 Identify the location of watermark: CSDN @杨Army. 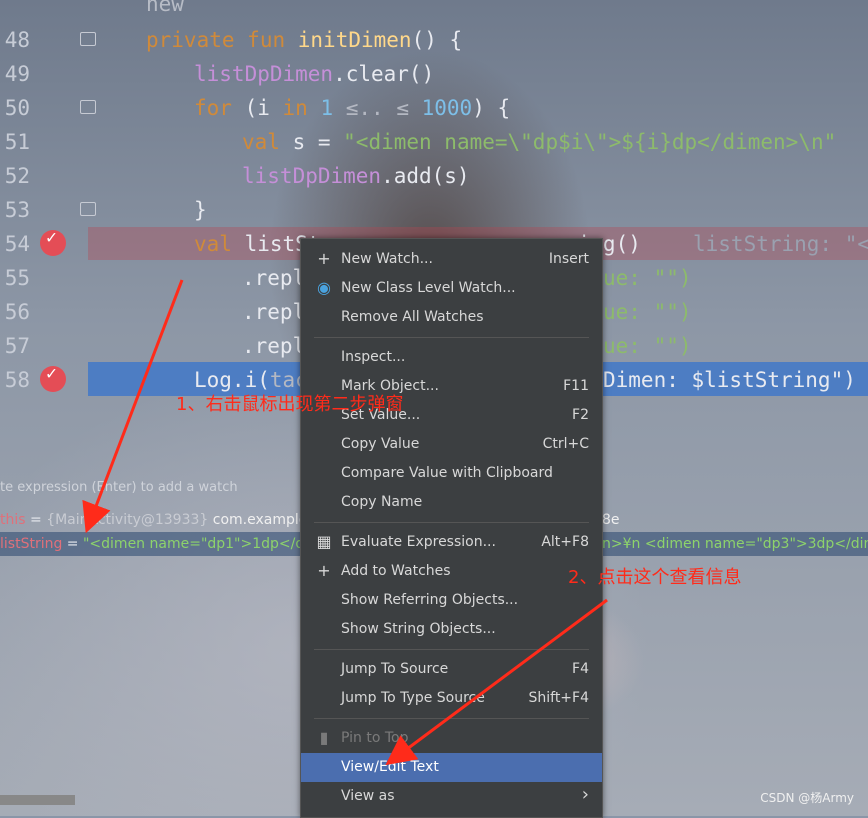
(807, 798).